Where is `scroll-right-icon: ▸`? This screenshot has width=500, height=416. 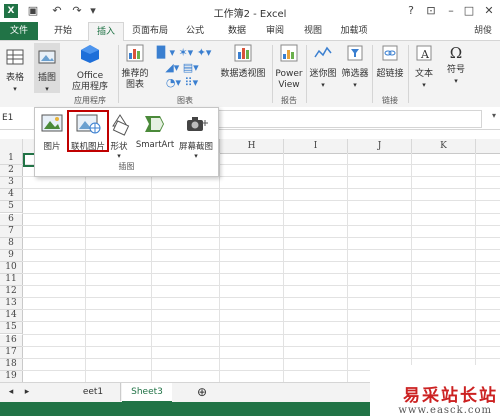
scroll-right-icon: ▸ is located at coordinates (27, 392).